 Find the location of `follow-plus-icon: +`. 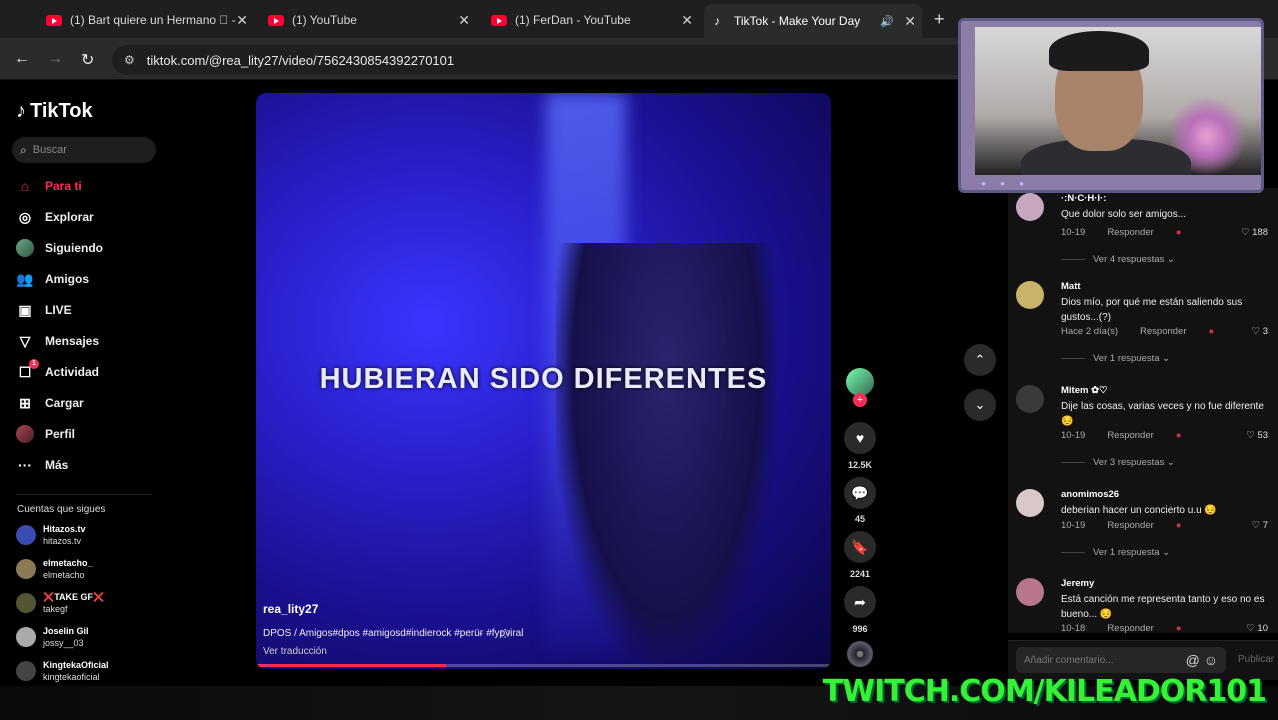

follow-plus-icon: + is located at coordinates (860, 400).